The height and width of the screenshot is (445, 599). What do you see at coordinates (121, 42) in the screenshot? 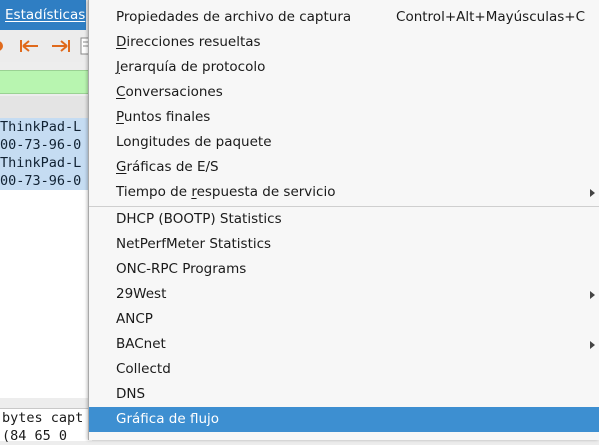
I see `menu-item-mnemonic: D` at bounding box center [121, 42].